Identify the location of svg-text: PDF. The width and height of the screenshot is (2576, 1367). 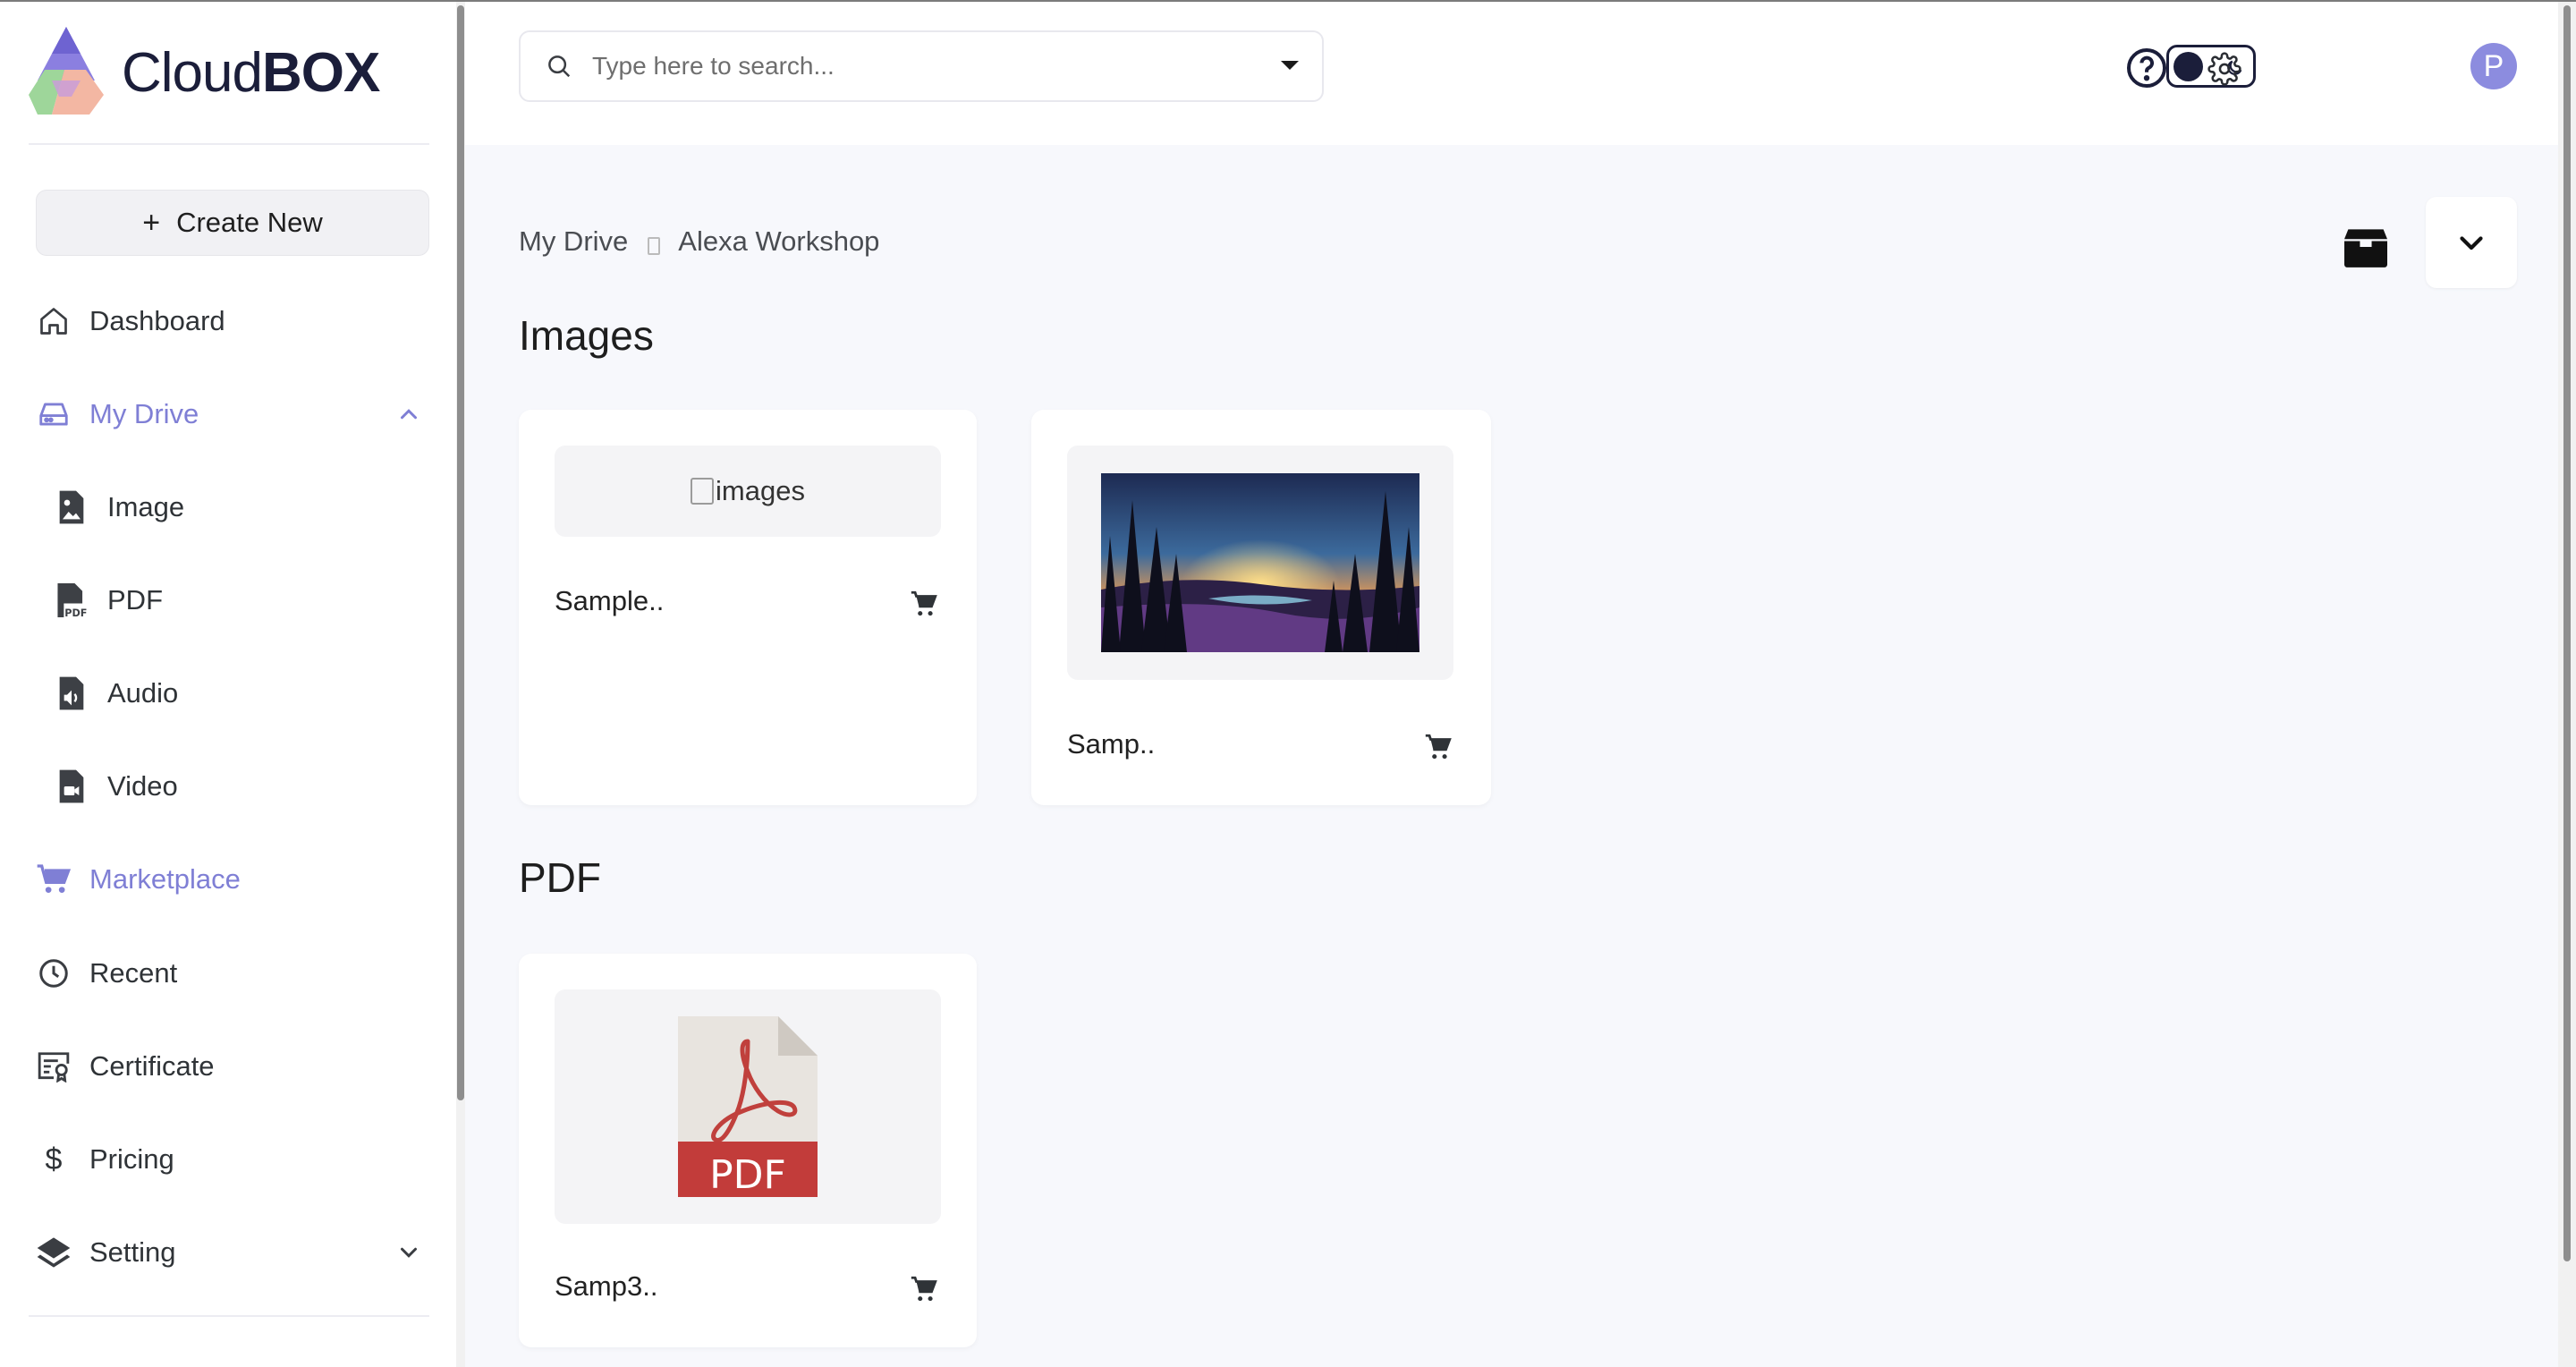
(75, 613).